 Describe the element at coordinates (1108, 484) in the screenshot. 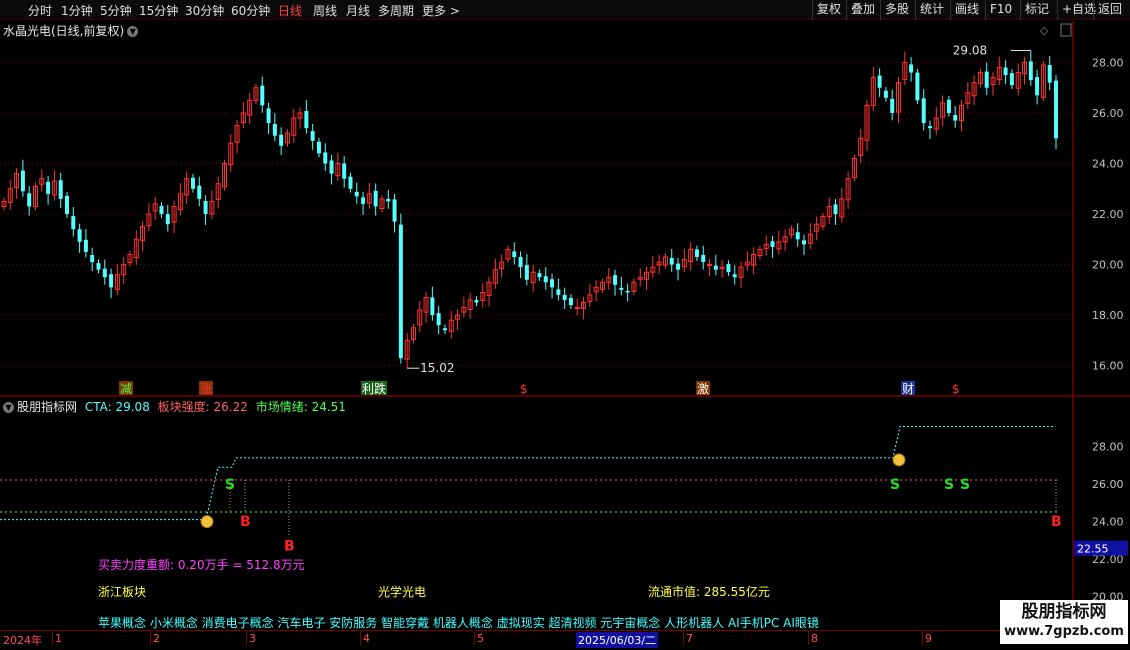

I see `indicator-tick-label: 26.00` at that location.